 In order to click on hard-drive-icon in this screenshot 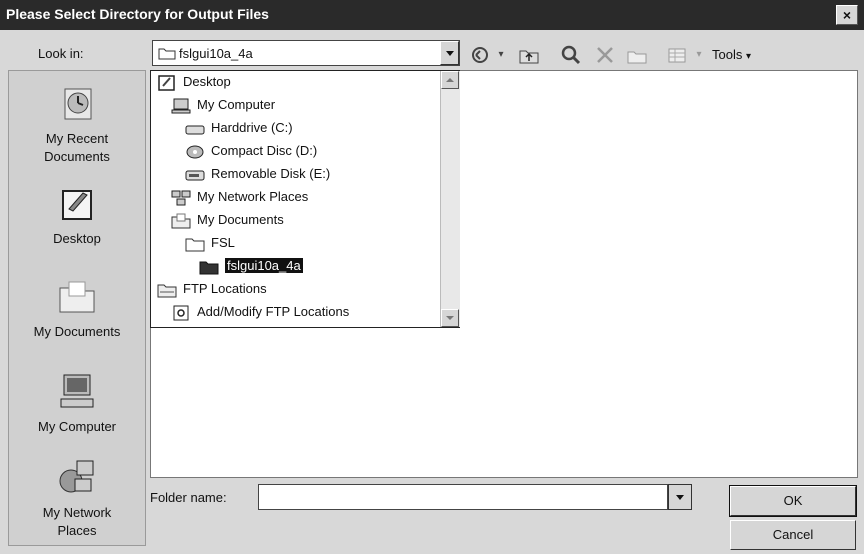, I will do `click(195, 130)`.